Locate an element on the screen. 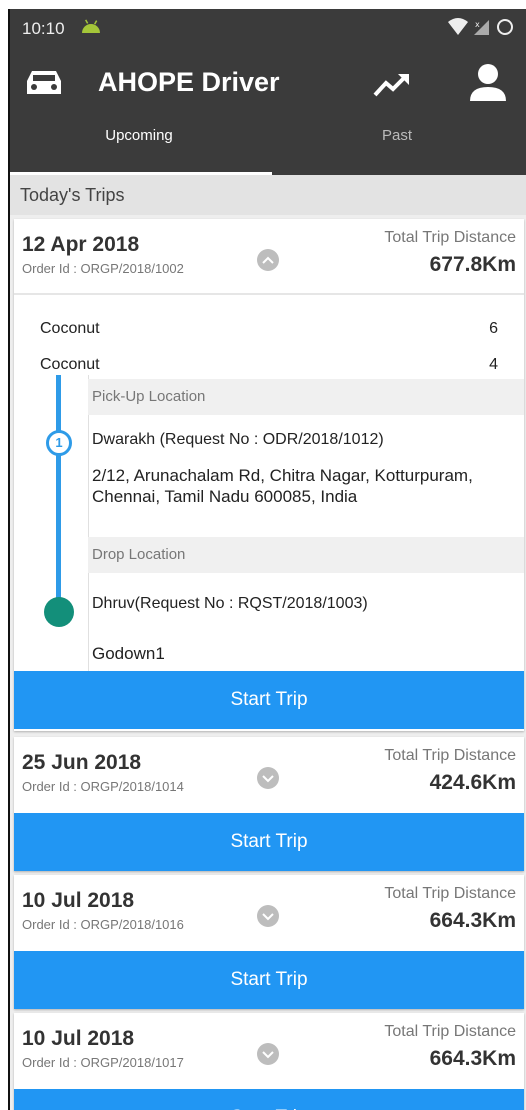 The width and height of the screenshot is (526, 1110). pickup-label-band: Pick-Up Location is located at coordinates (306, 397).